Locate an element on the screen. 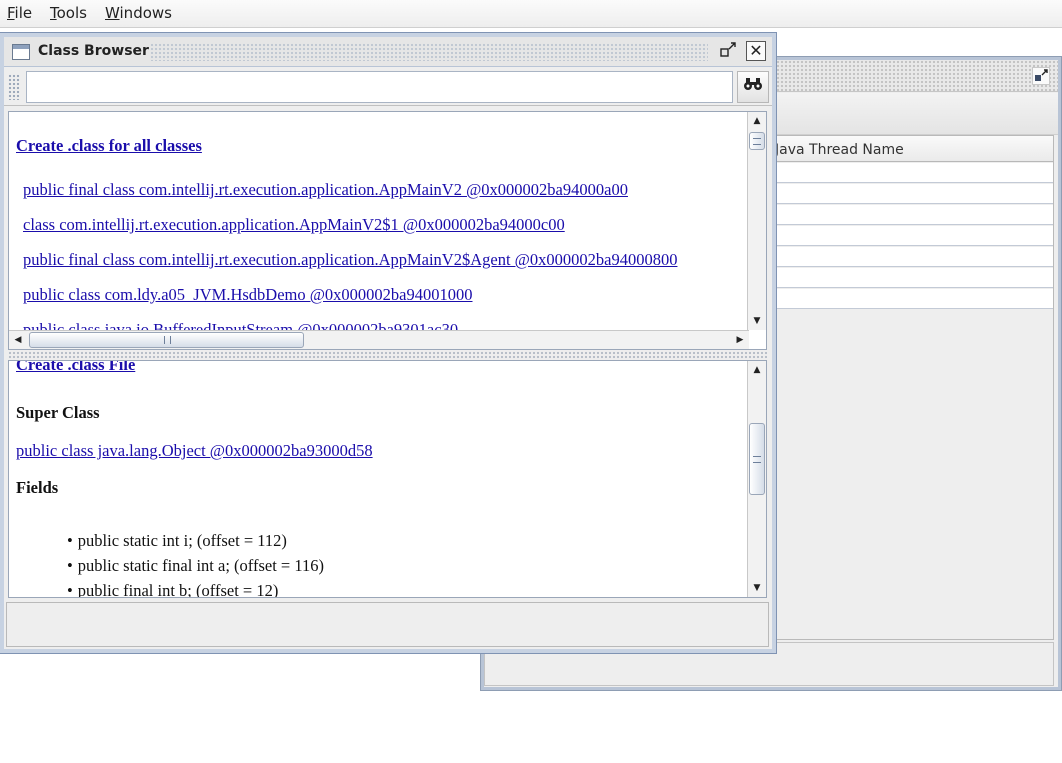  scroll-right-icon: ▶ is located at coordinates (740, 340).